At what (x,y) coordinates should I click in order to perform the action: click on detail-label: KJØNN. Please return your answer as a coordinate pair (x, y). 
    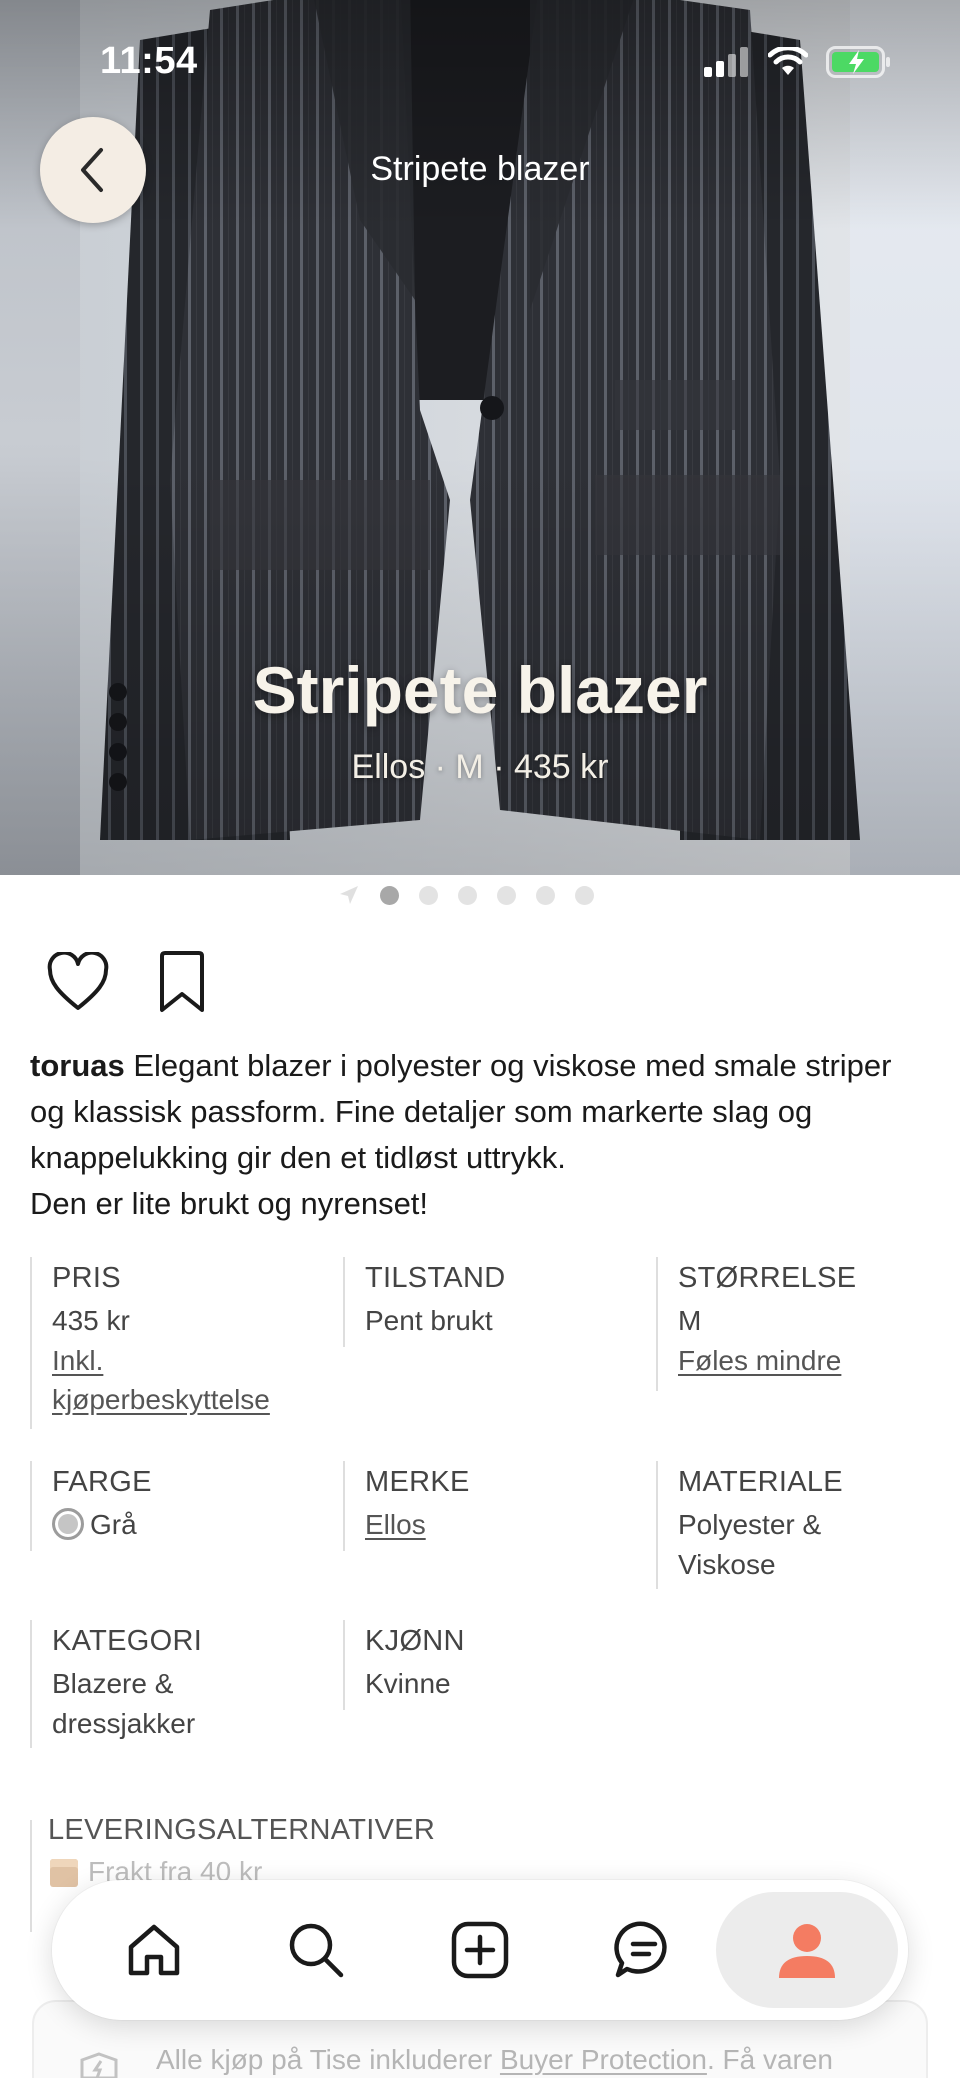
    Looking at the image, I should click on (415, 1641).